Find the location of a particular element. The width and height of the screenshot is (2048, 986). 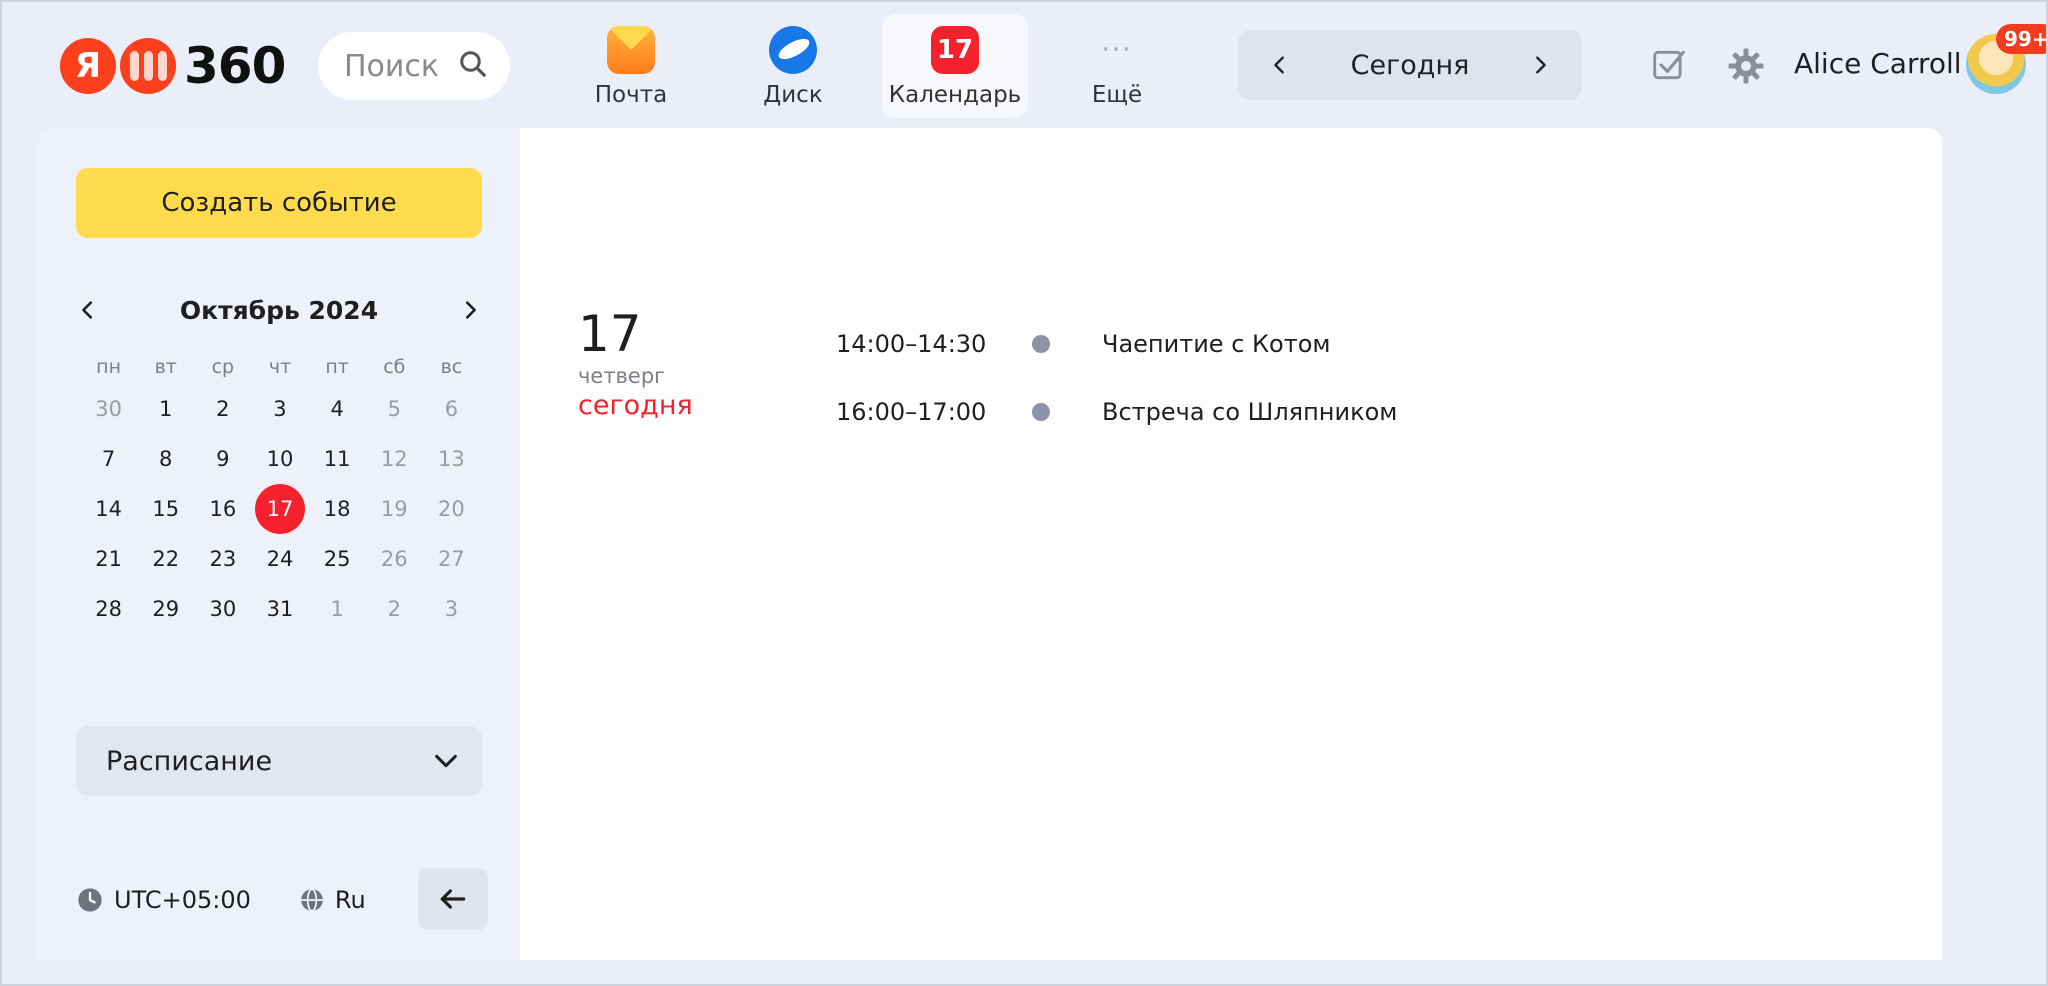

mini-calendar-day: 22 is located at coordinates (165, 559).